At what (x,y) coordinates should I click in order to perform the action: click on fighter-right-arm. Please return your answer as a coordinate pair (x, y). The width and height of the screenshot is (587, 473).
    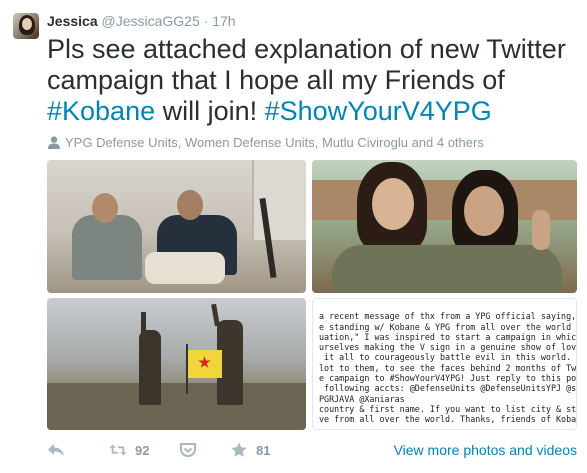
    Looking at the image, I should click on (215, 315).